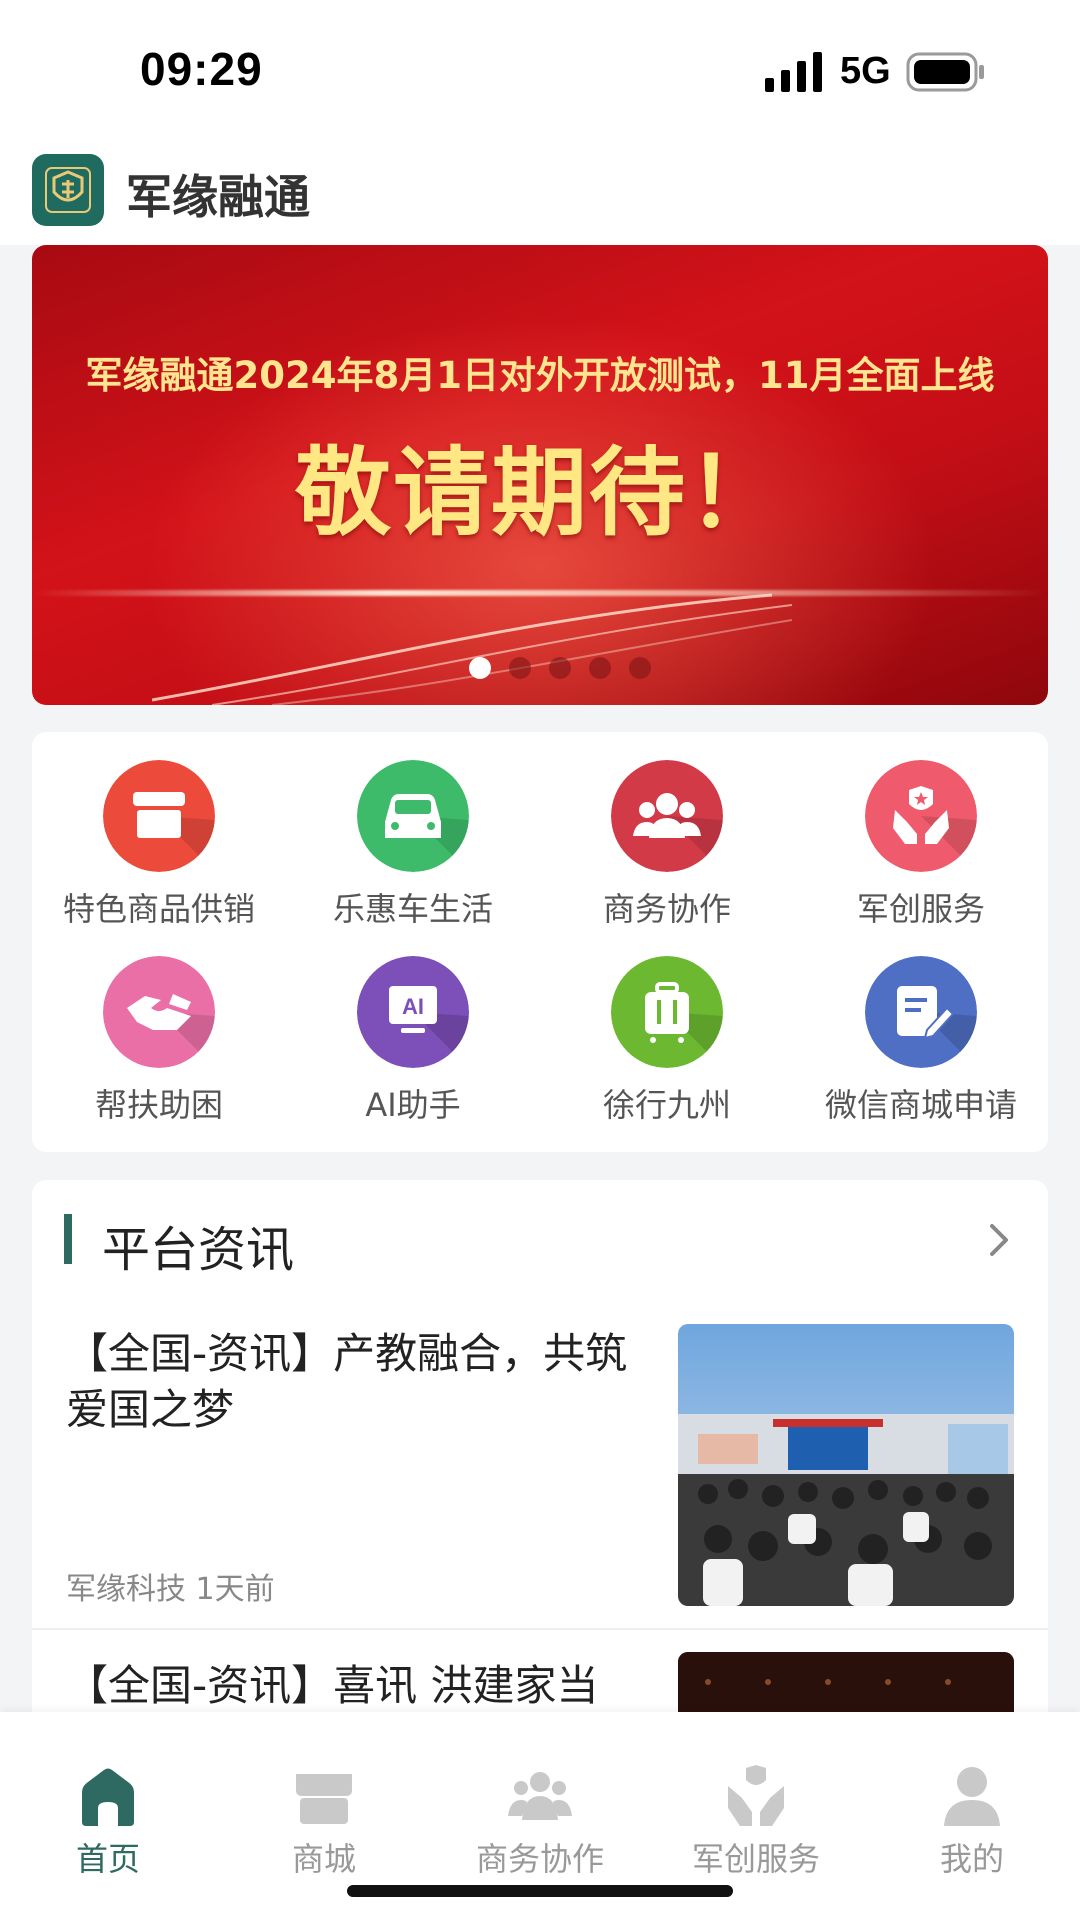  I want to click on feature-label: 特色商品供销, so click(158, 909).